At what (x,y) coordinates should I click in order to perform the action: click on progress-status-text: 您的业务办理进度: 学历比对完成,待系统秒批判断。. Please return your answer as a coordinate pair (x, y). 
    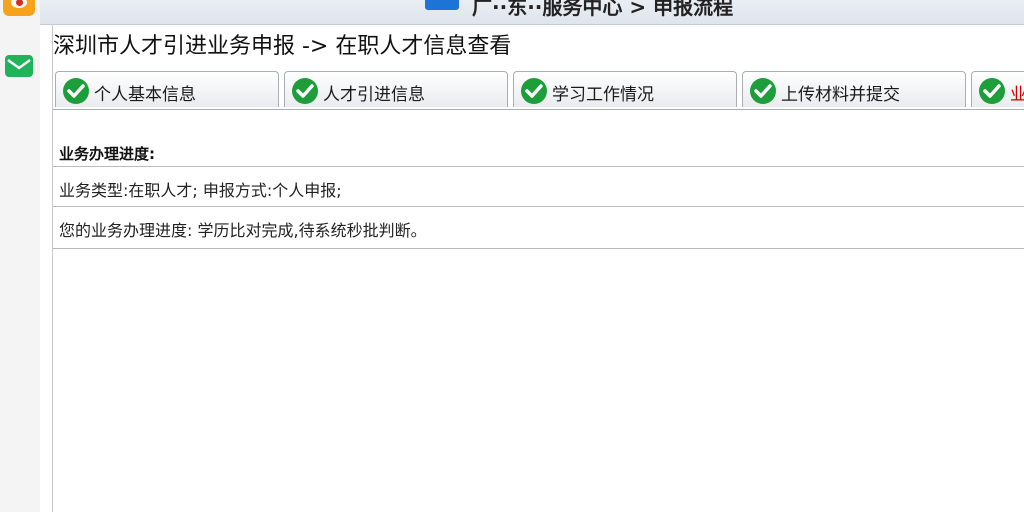
    Looking at the image, I should click on (243, 230).